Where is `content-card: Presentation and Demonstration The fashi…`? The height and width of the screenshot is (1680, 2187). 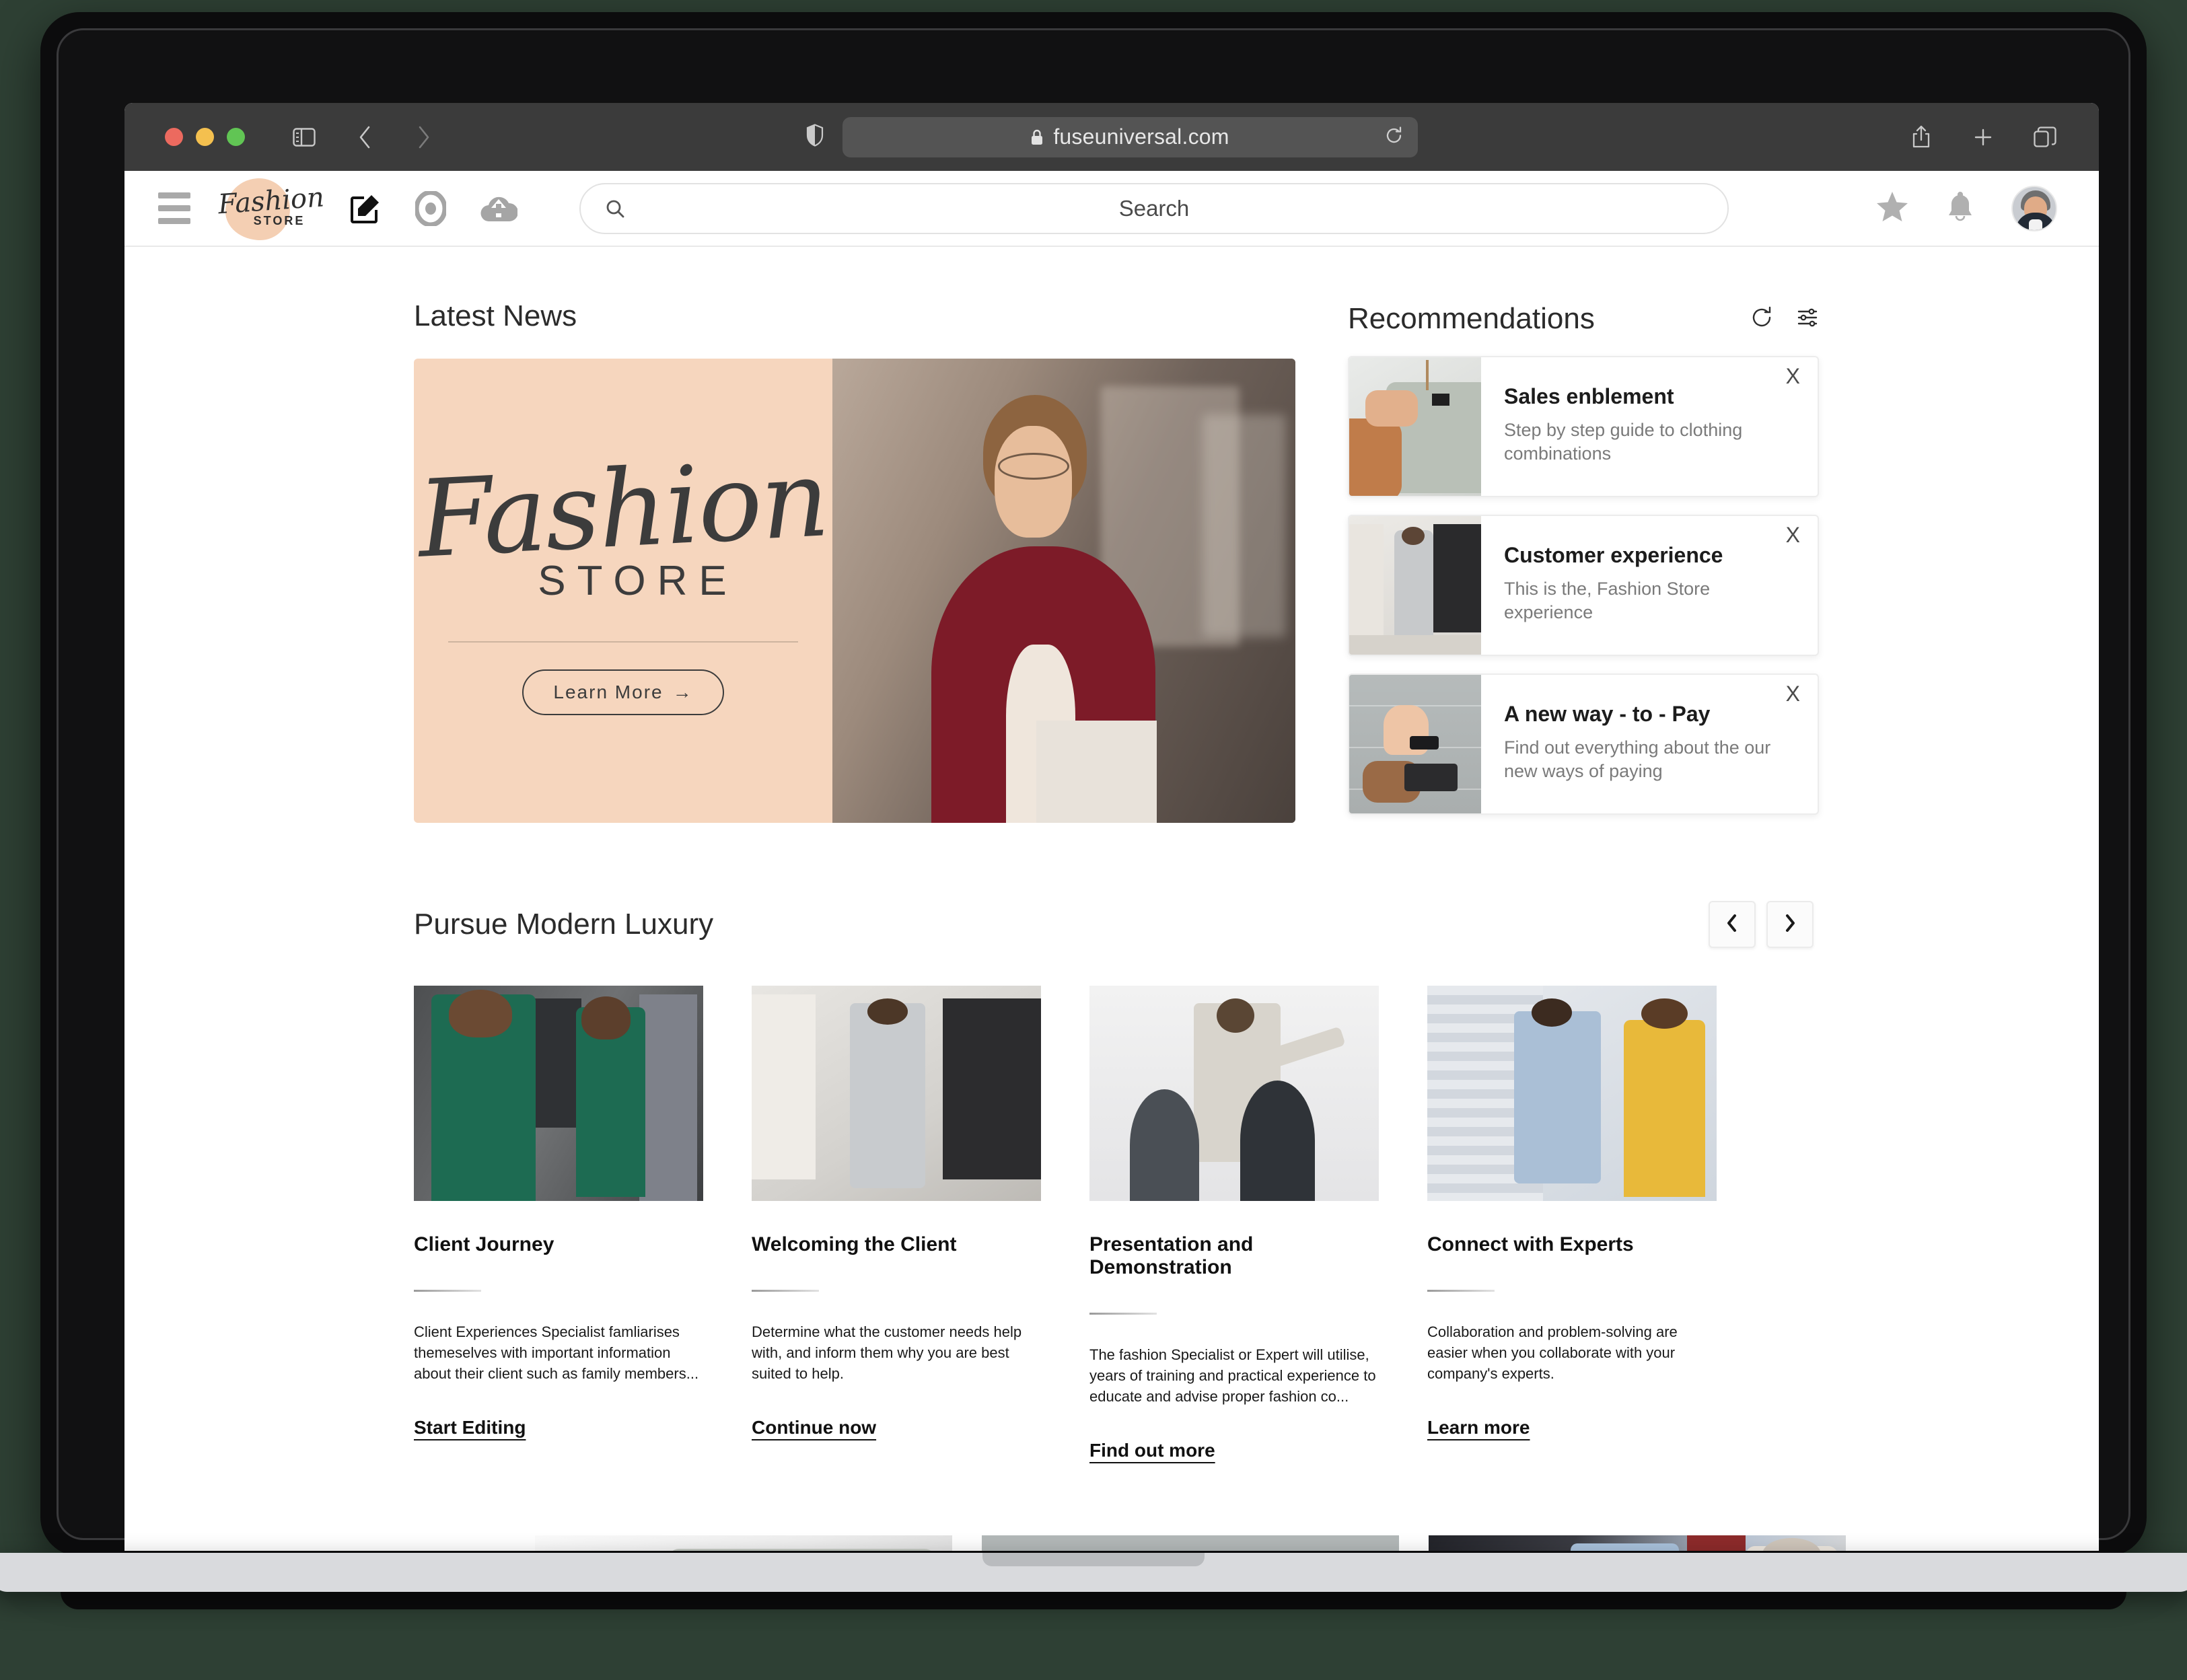
content-card: Presentation and Demonstration The fashi… is located at coordinates (1234, 1223).